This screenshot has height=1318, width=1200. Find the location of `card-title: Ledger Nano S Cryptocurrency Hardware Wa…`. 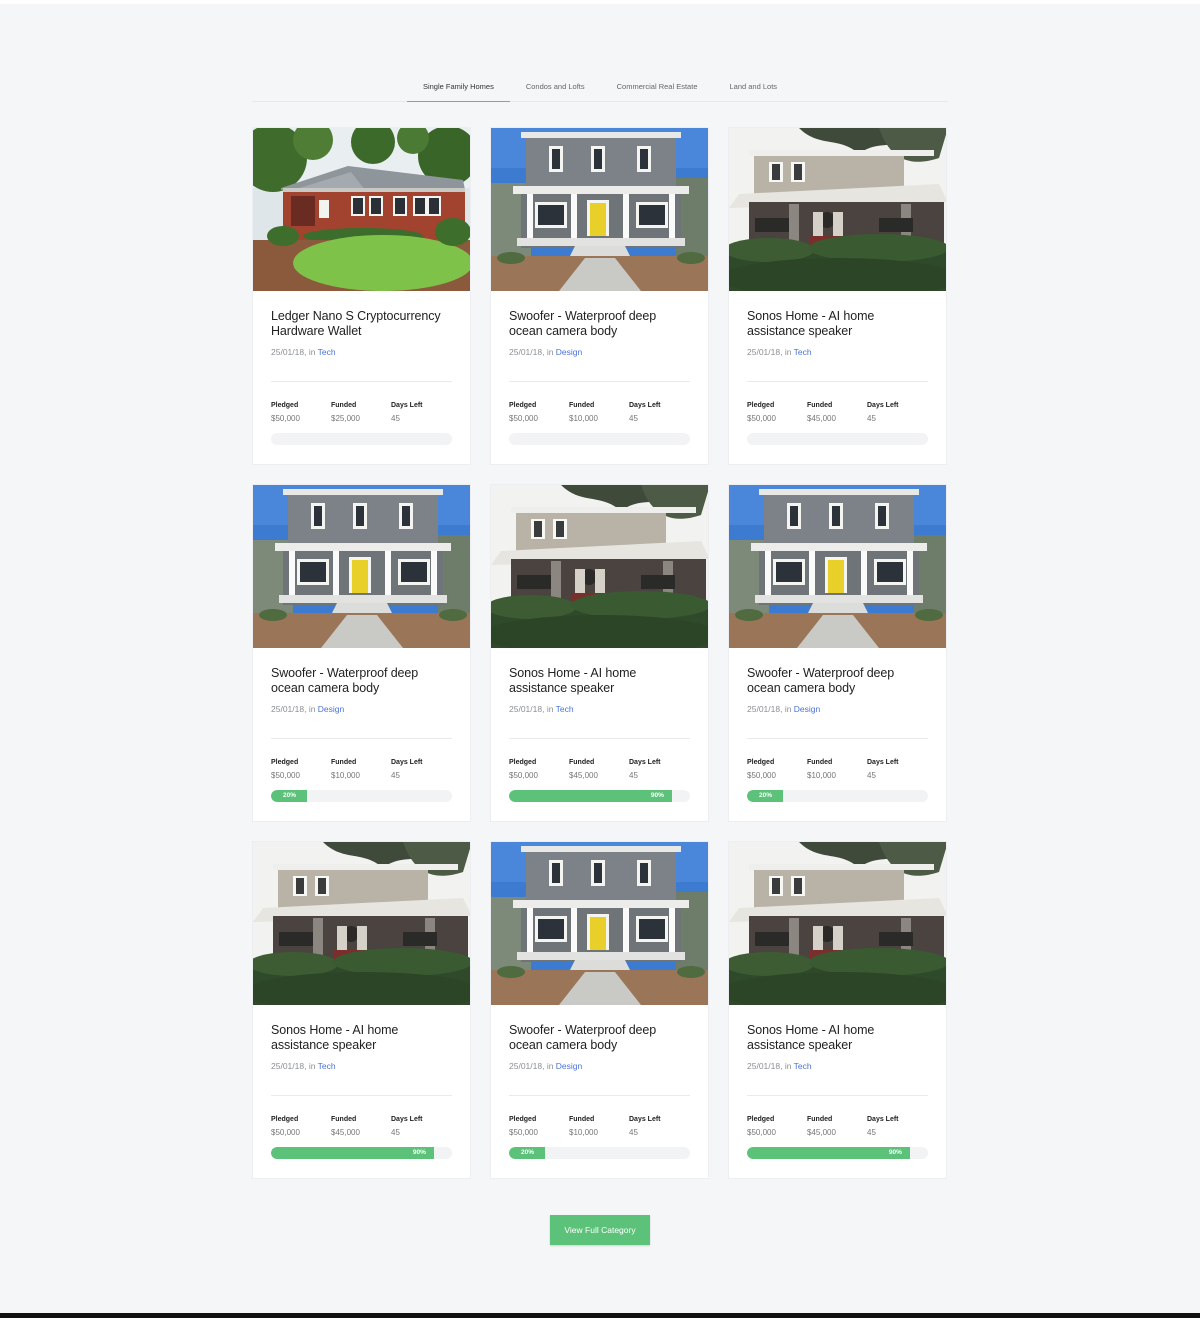

card-title: Ledger Nano S Cryptocurrency Hardware Wa… is located at coordinates (361, 324).